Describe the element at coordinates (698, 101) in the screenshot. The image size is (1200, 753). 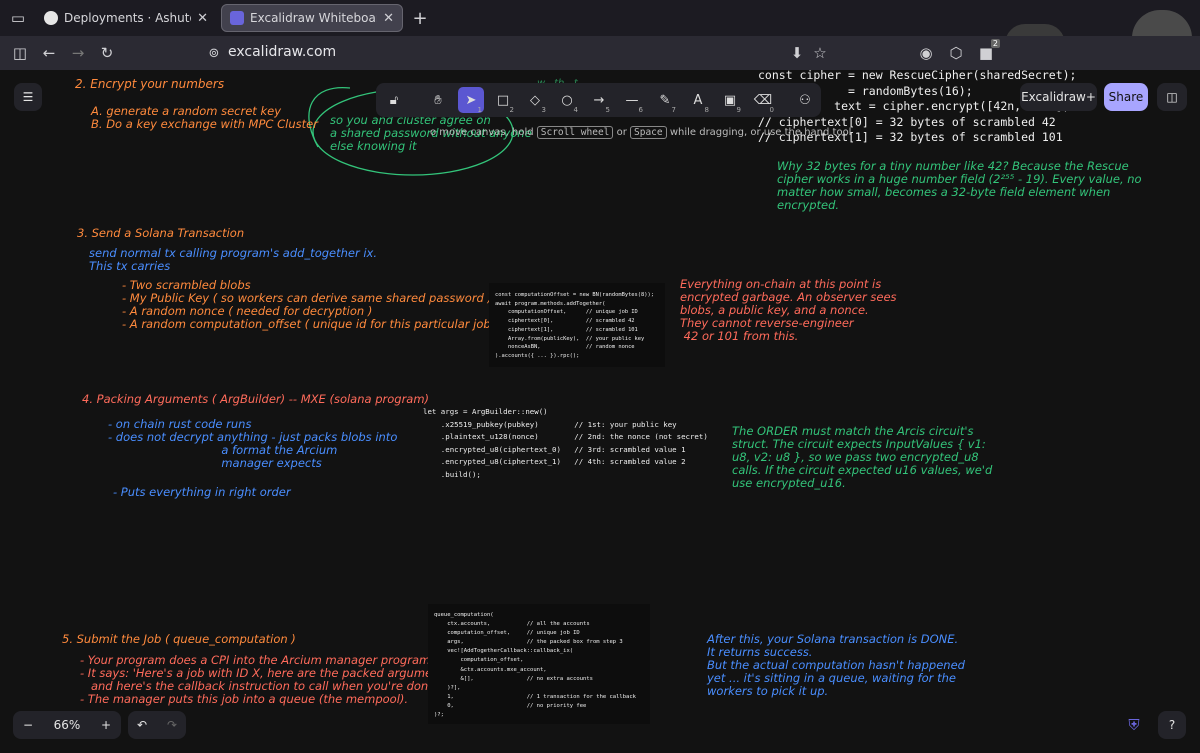
I see `text-tool-icon: A8` at that location.